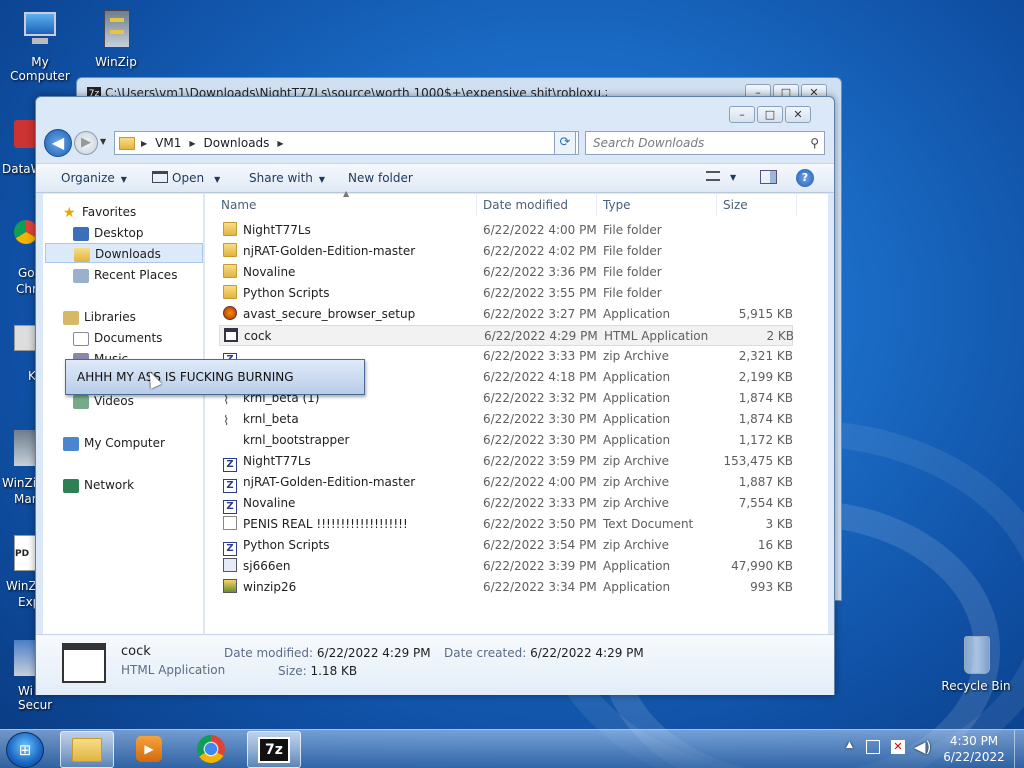 This screenshot has width=1024, height=768. What do you see at coordinates (348, 230) in the screenshot?
I see `file-name: NightT77Ls` at bounding box center [348, 230].